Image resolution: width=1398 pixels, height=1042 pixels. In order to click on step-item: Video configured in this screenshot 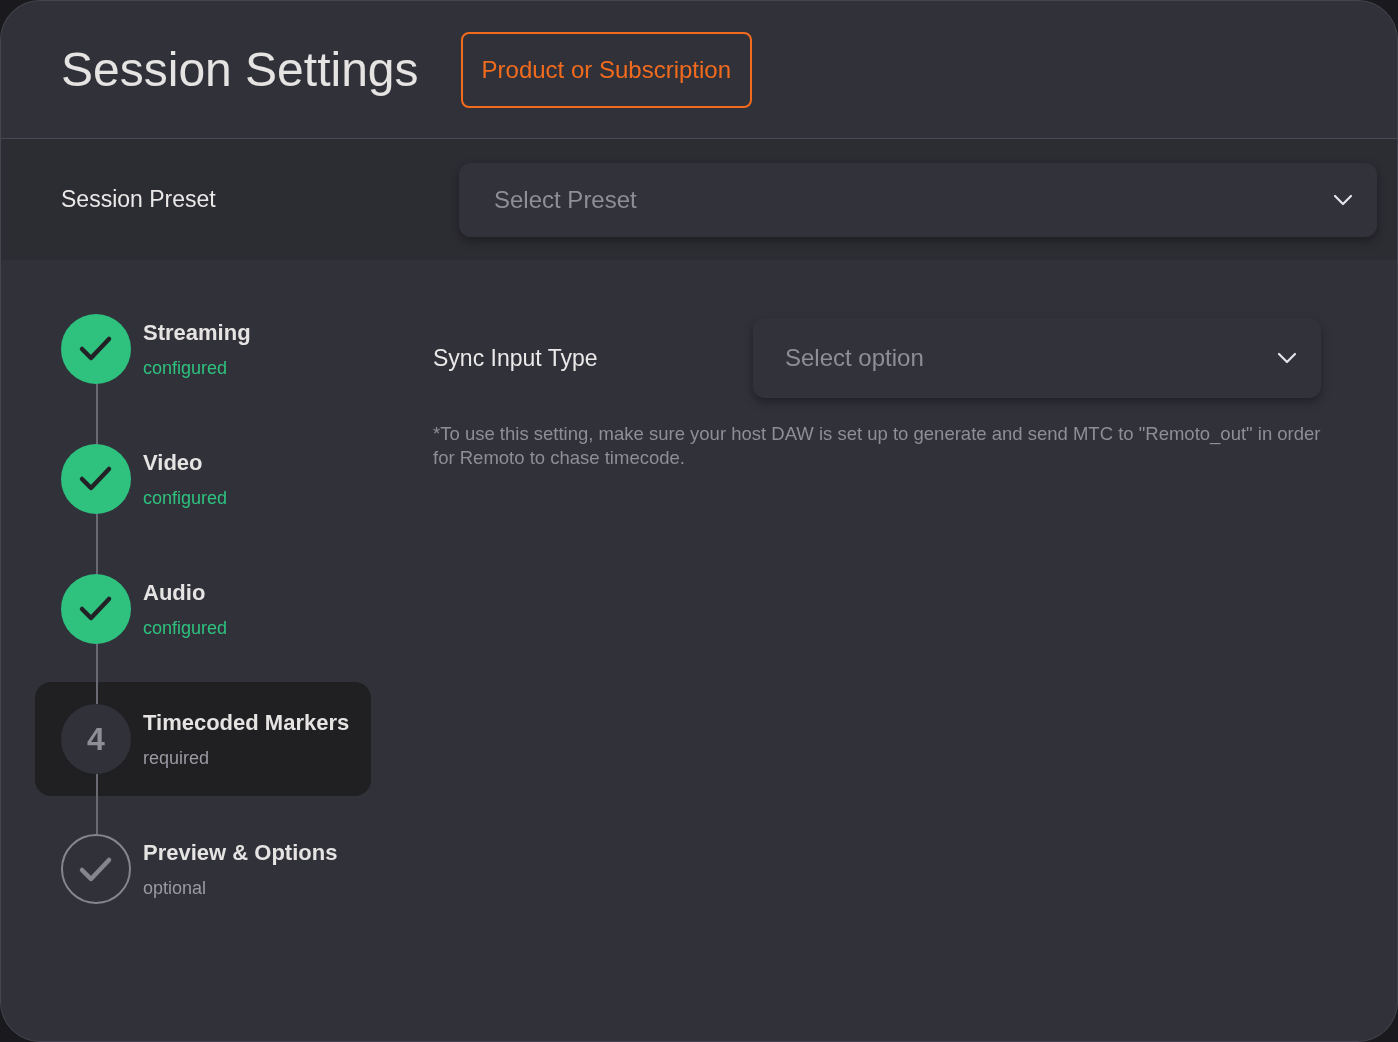, I will do `click(203, 479)`.